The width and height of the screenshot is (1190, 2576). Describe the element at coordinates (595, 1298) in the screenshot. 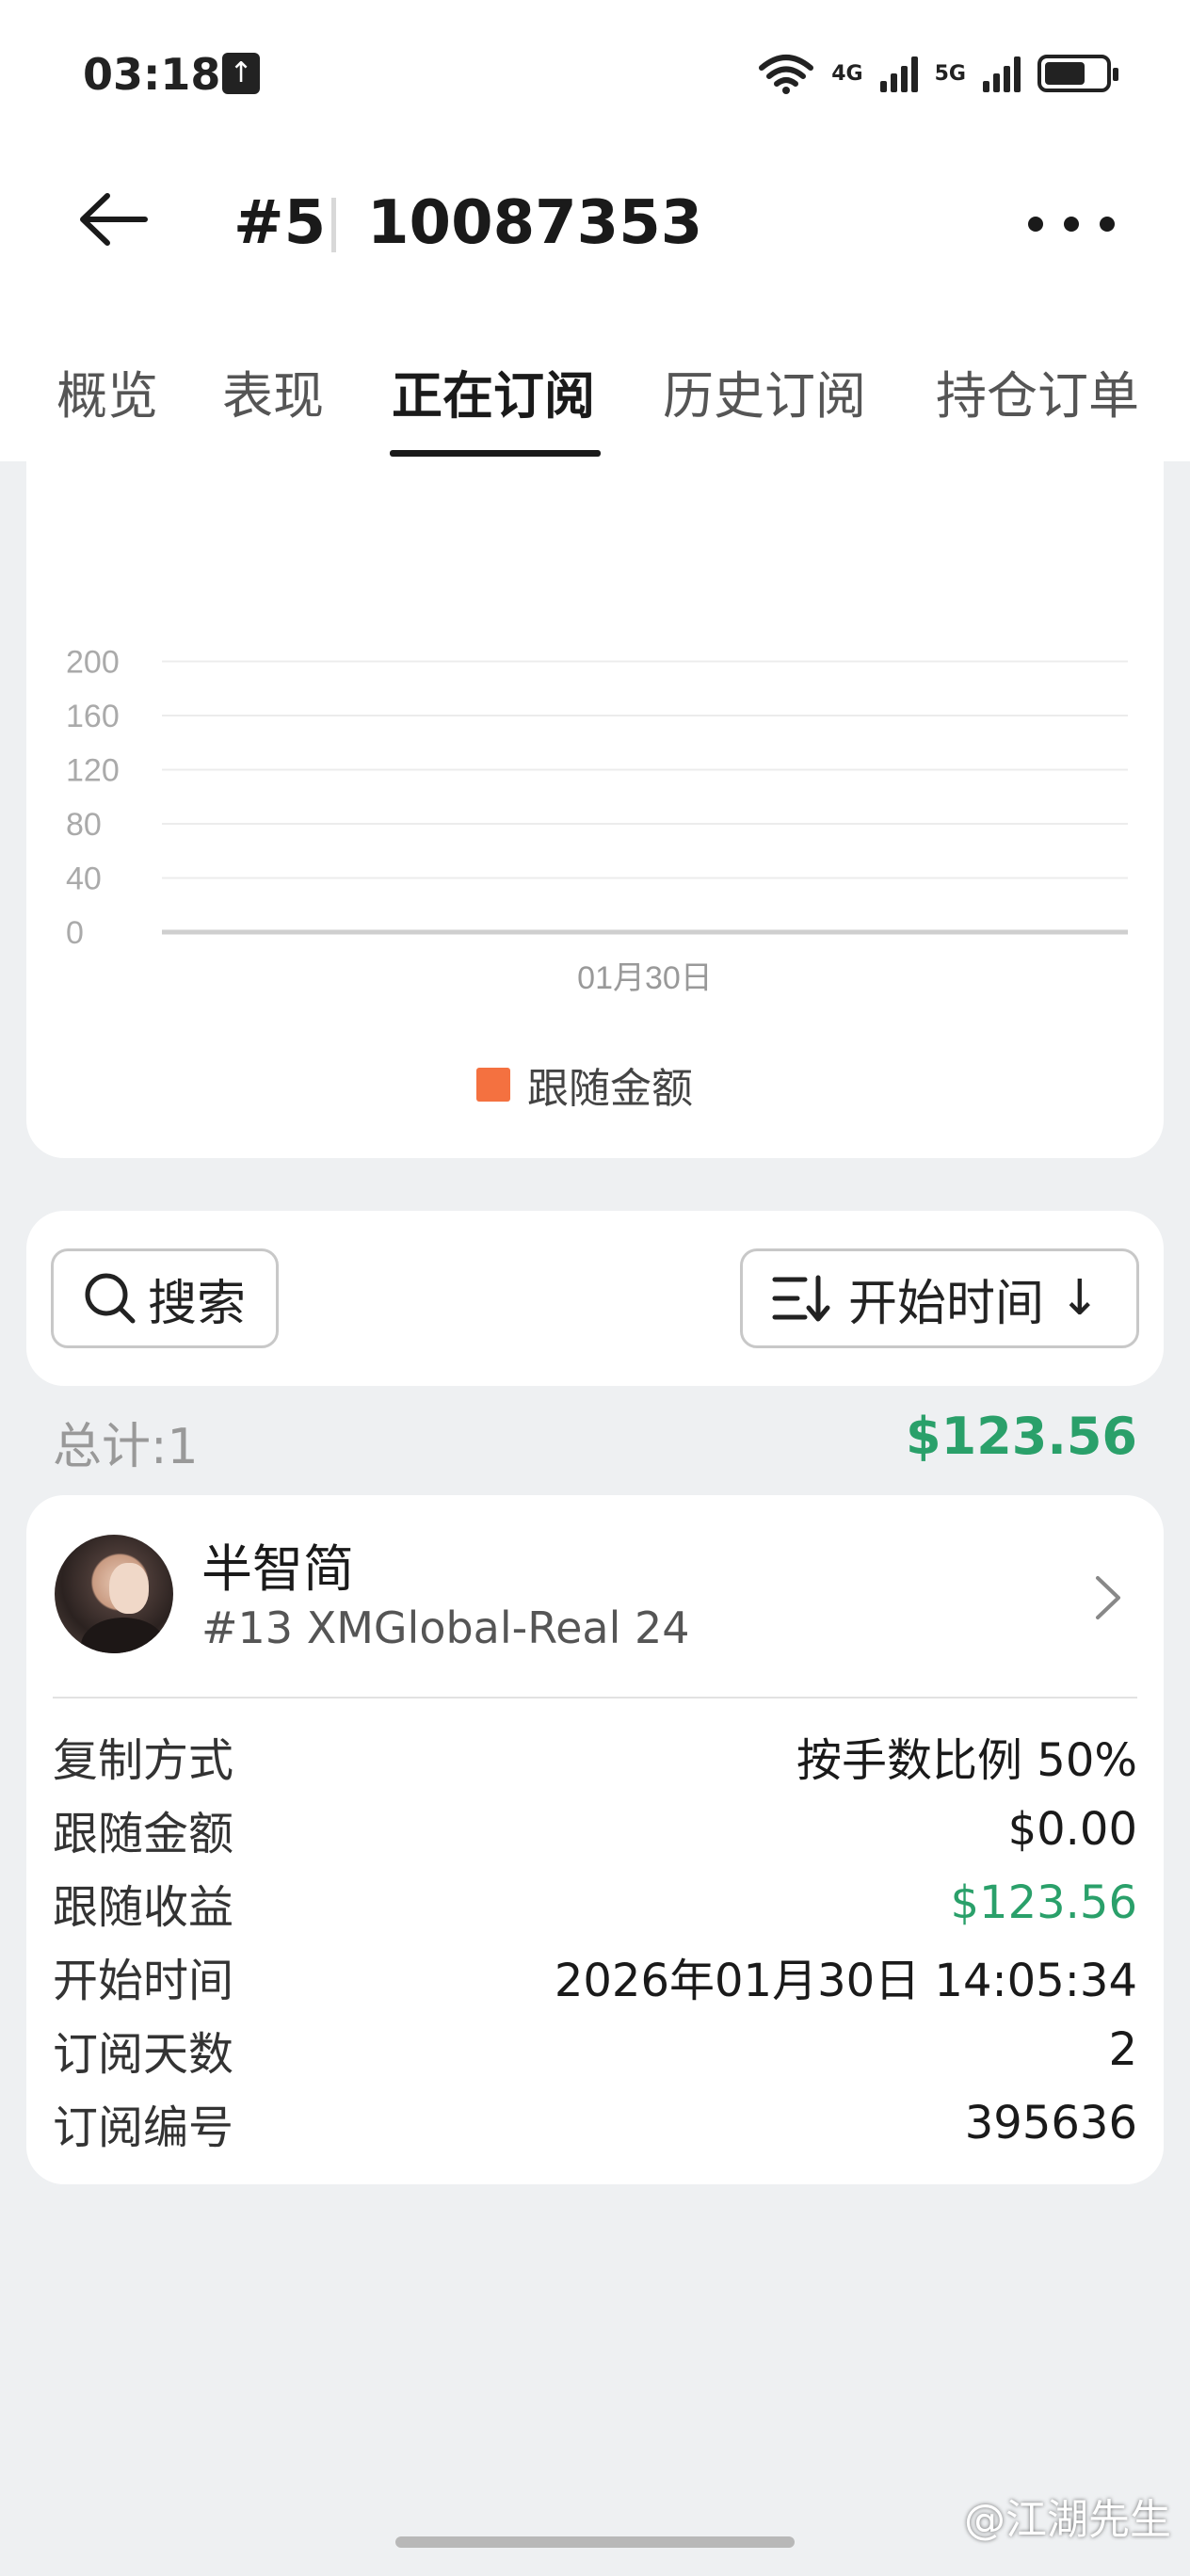

I see `toolbar-card: 搜索 开始时间 ↓` at that location.